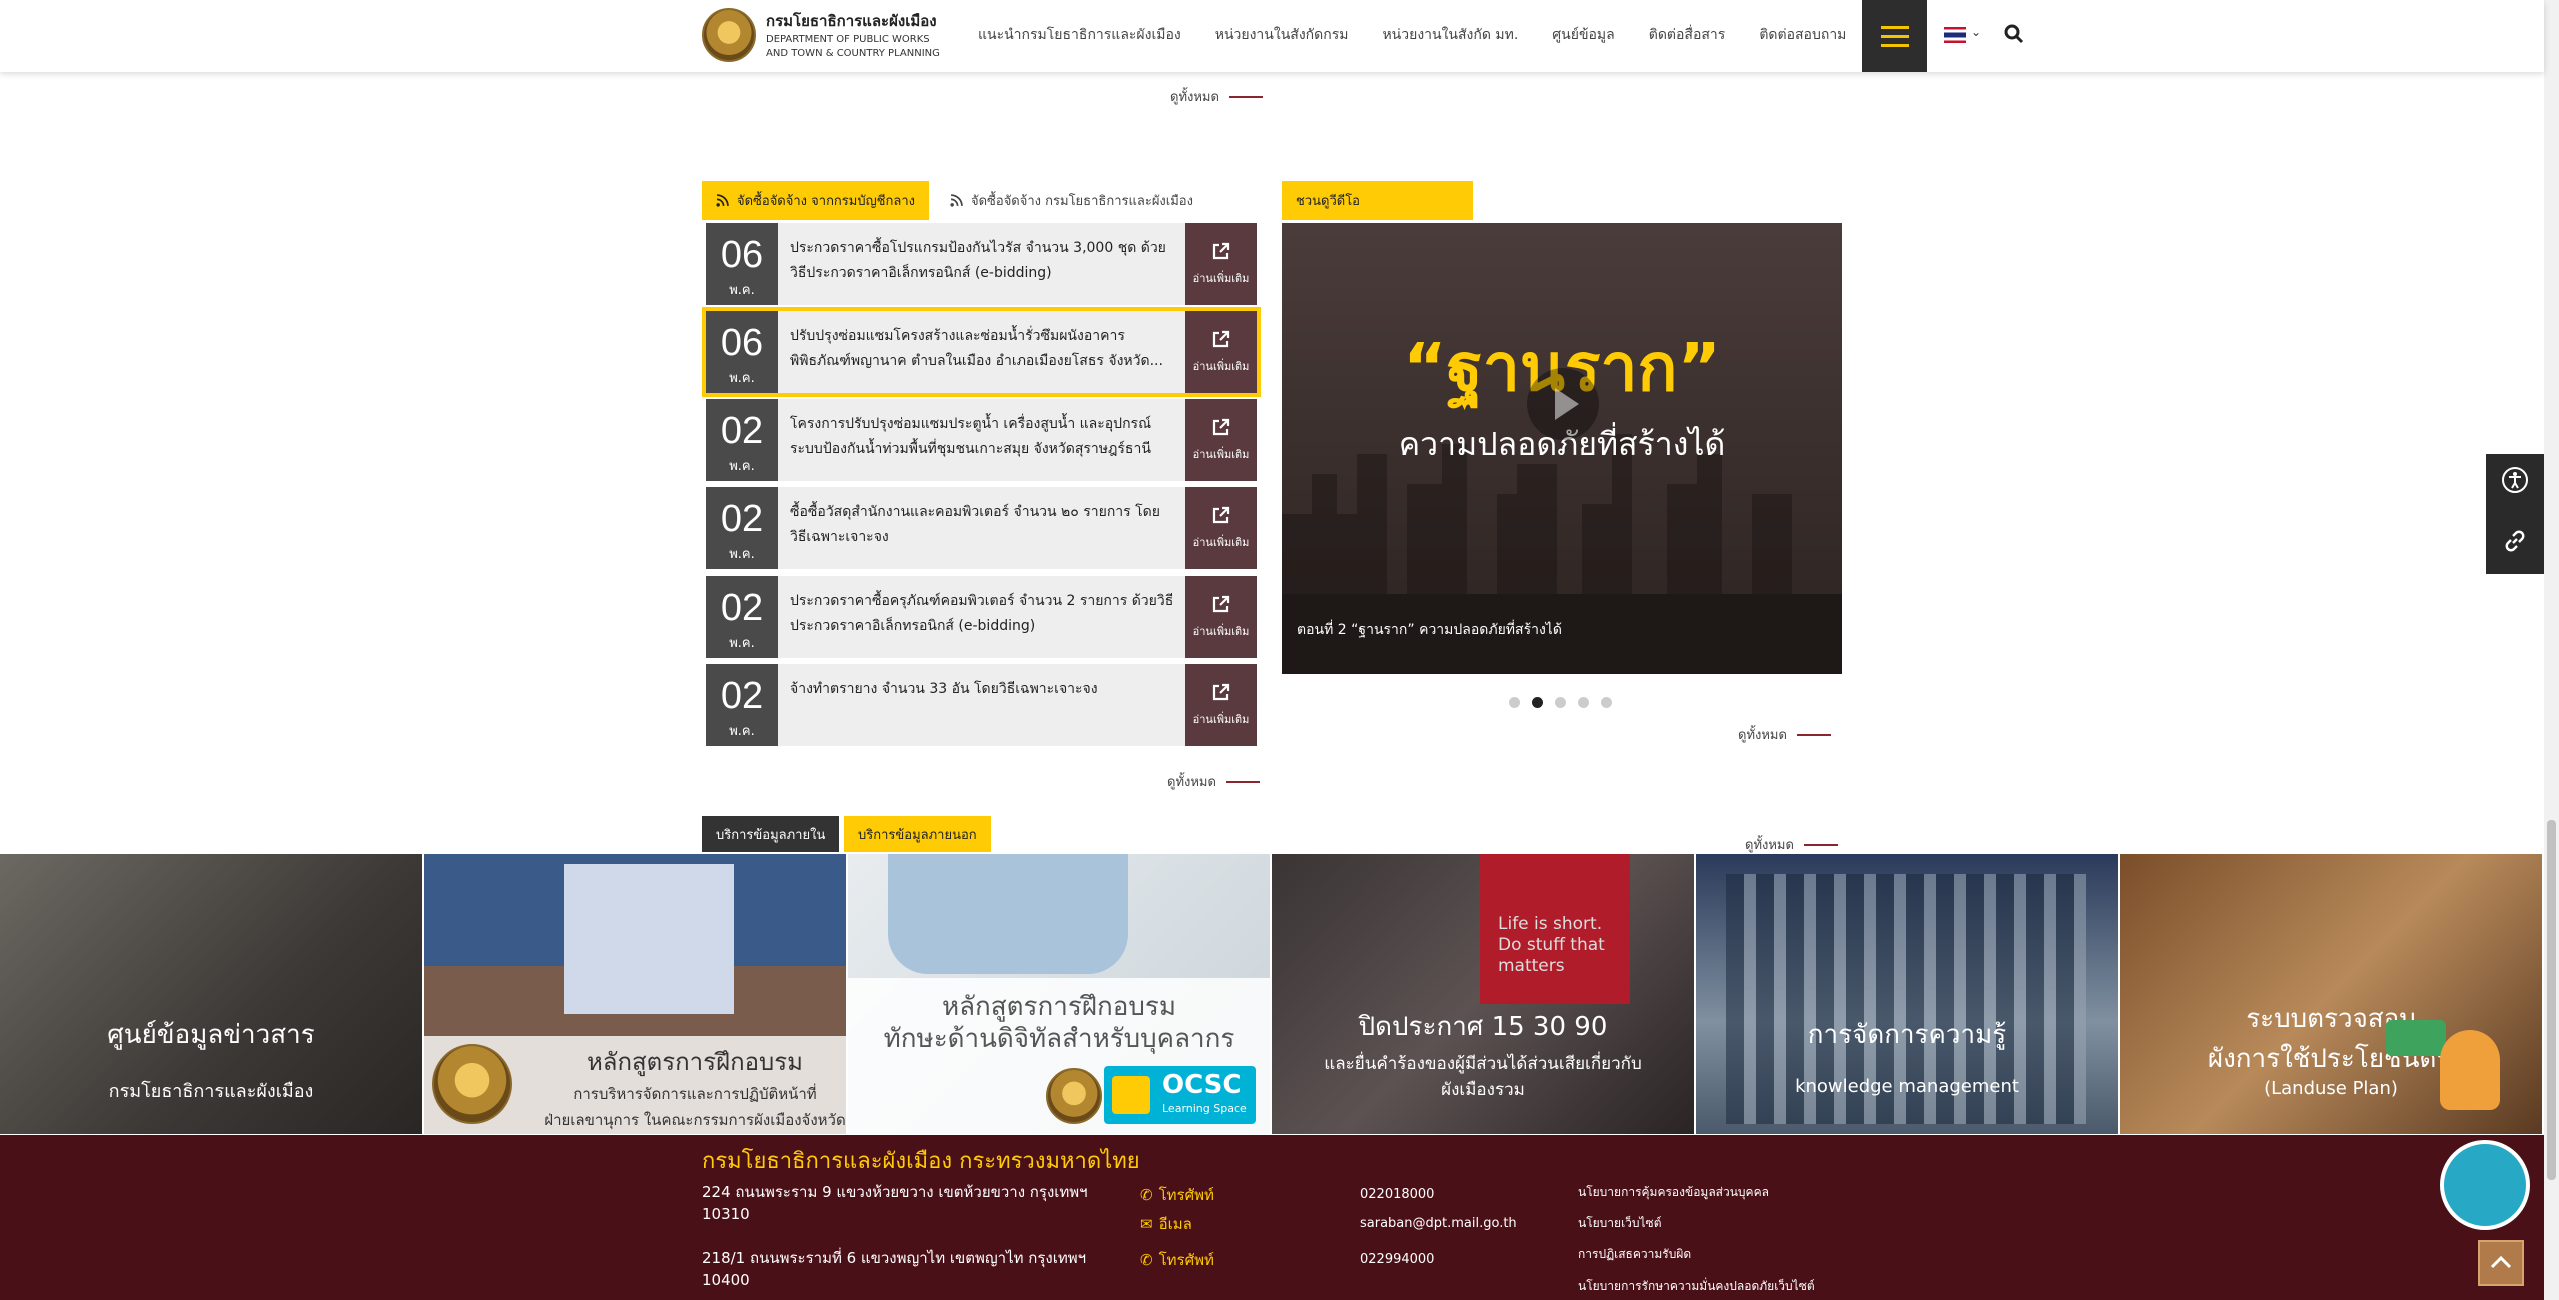 The width and height of the screenshot is (2559, 1300). I want to click on menu-icon, so click(1894, 27).